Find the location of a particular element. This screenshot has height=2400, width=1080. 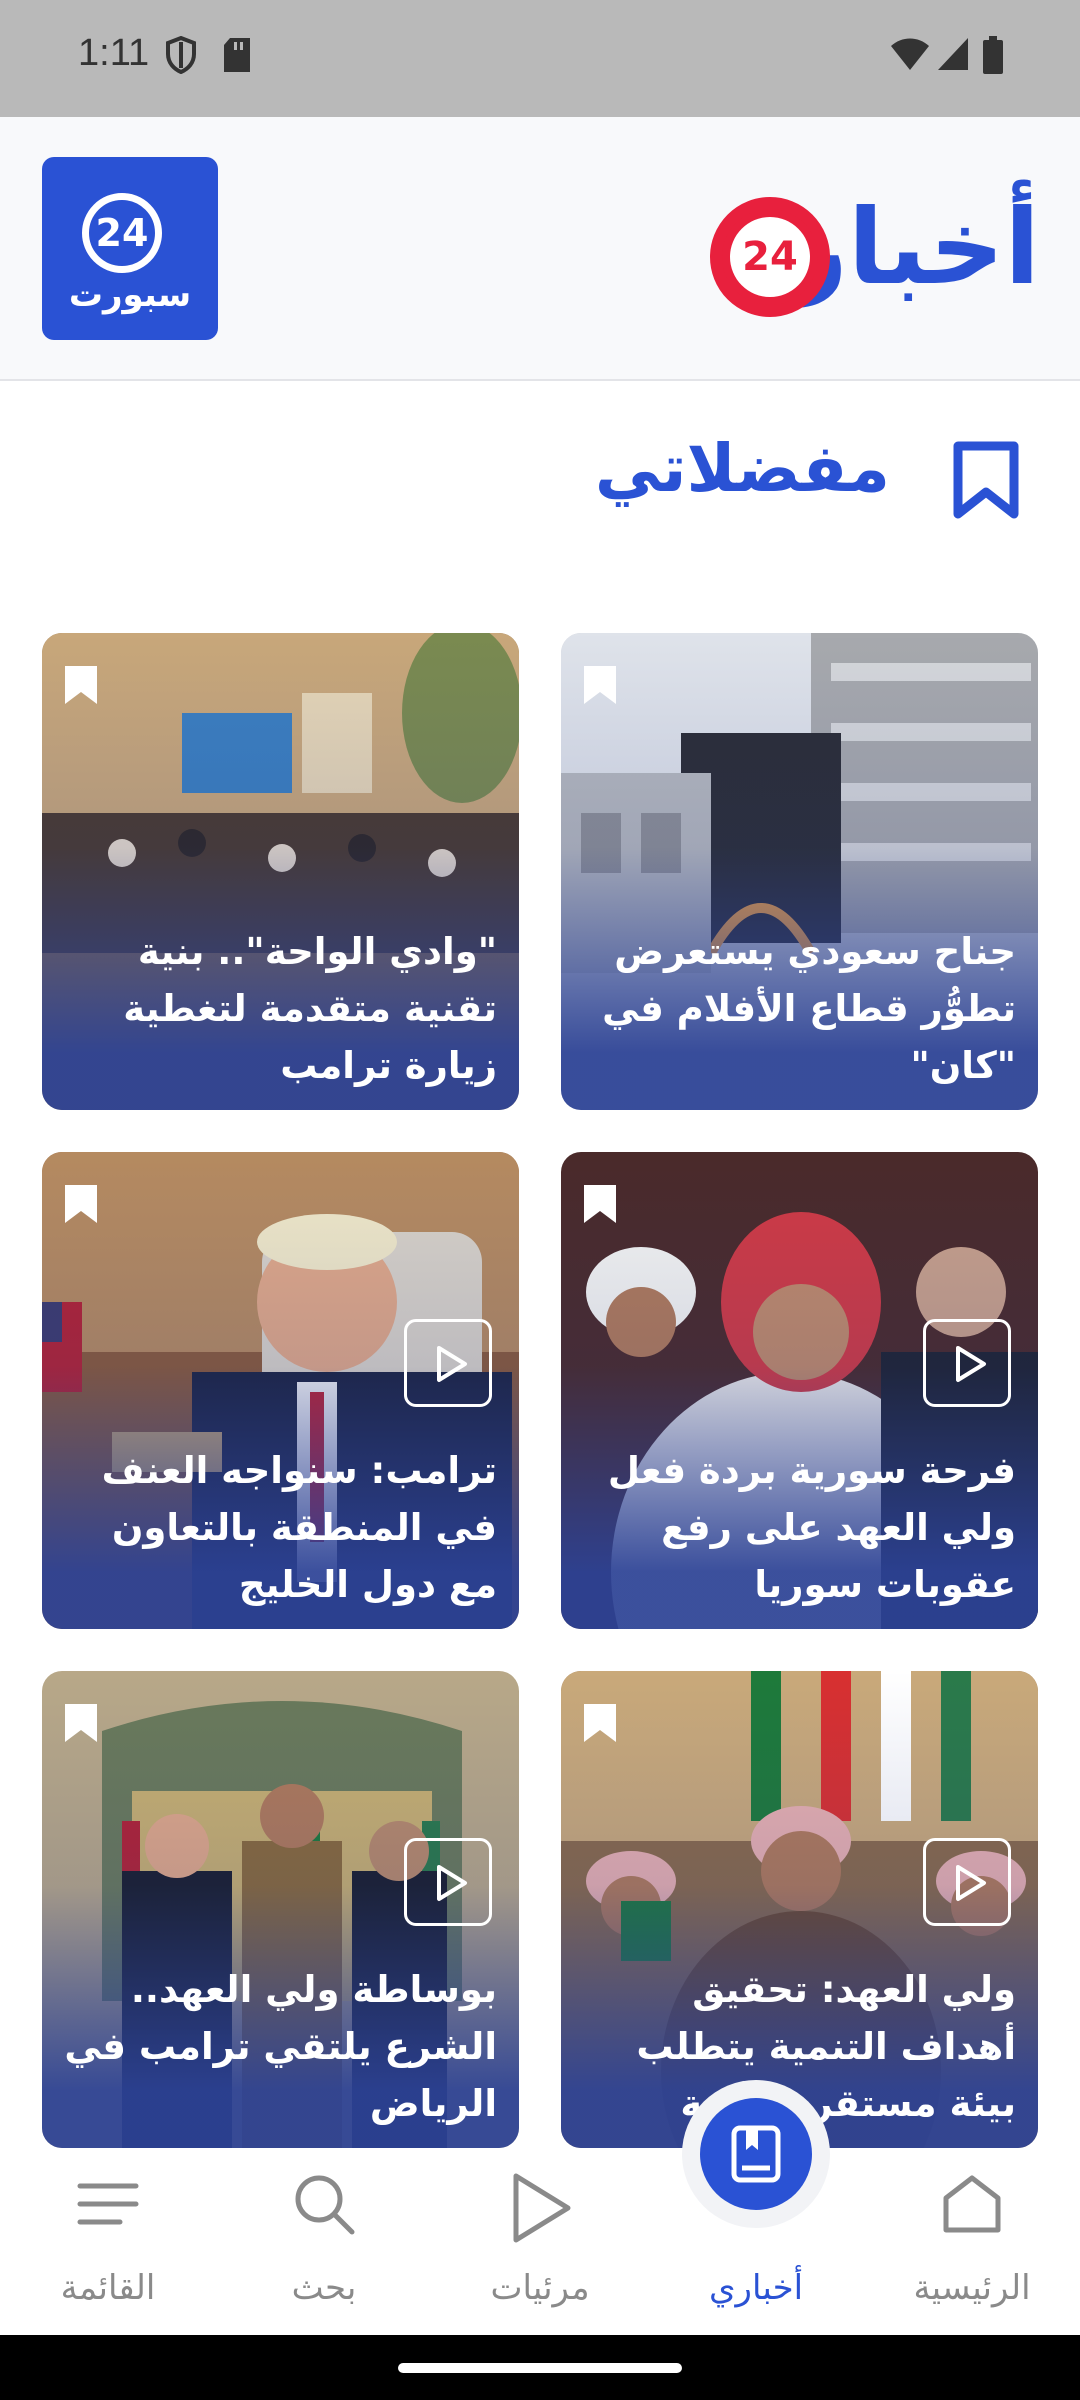

home-icon is located at coordinates (972, 2204).